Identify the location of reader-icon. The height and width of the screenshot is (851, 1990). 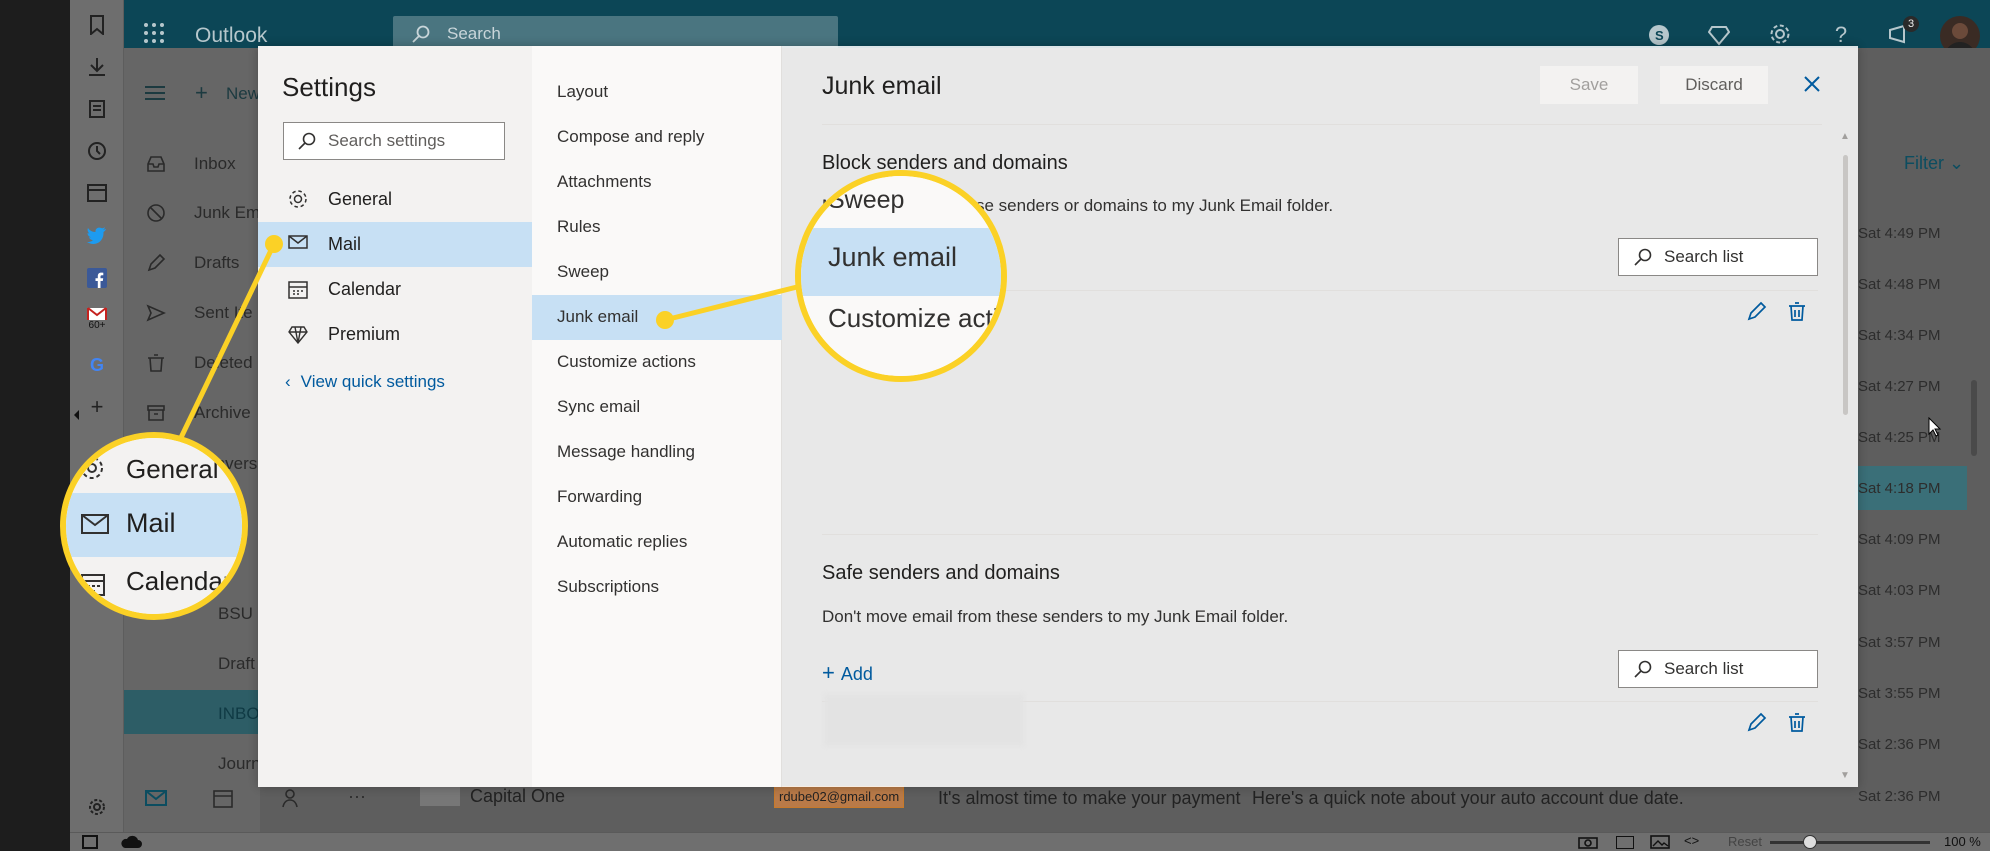
(97, 193).